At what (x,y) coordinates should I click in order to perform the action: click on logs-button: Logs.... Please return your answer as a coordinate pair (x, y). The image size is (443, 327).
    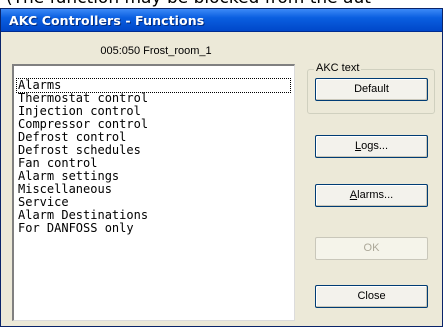
    Looking at the image, I should click on (371, 146).